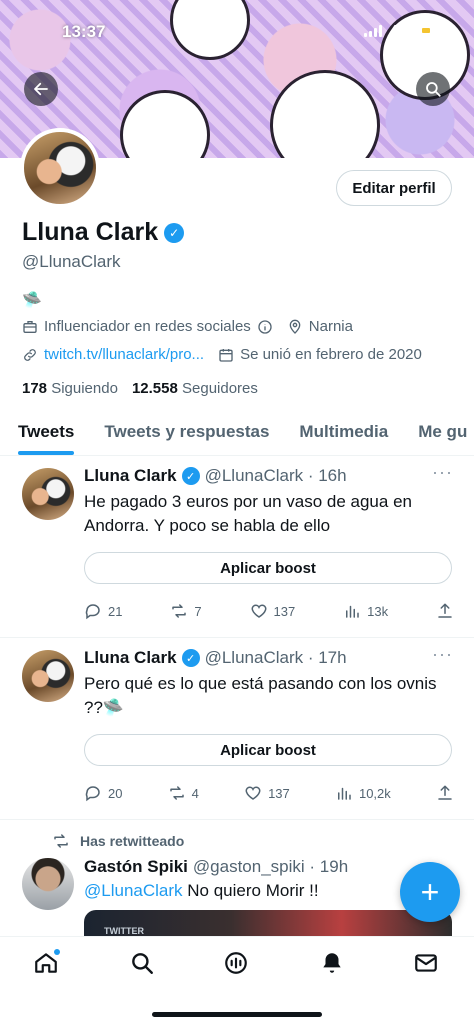  I want to click on views-button: 10,2k, so click(363, 793).